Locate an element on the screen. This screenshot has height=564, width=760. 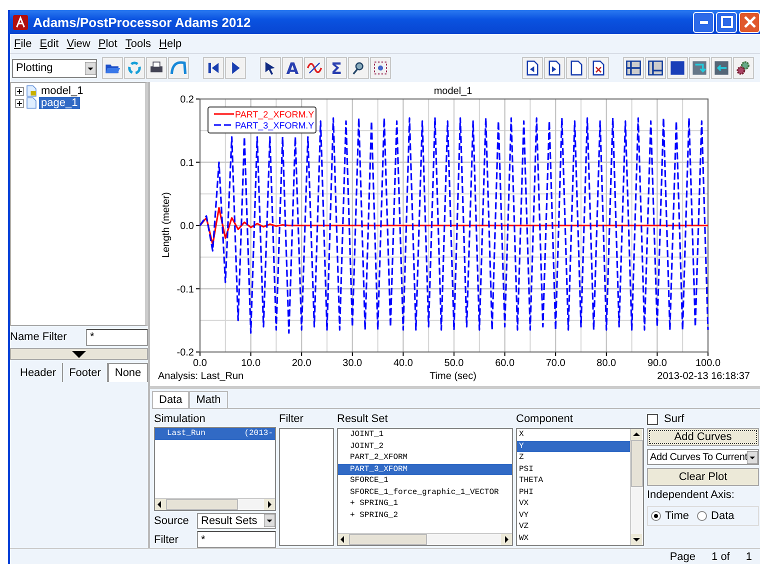
menu-item: Help is located at coordinates (170, 44).